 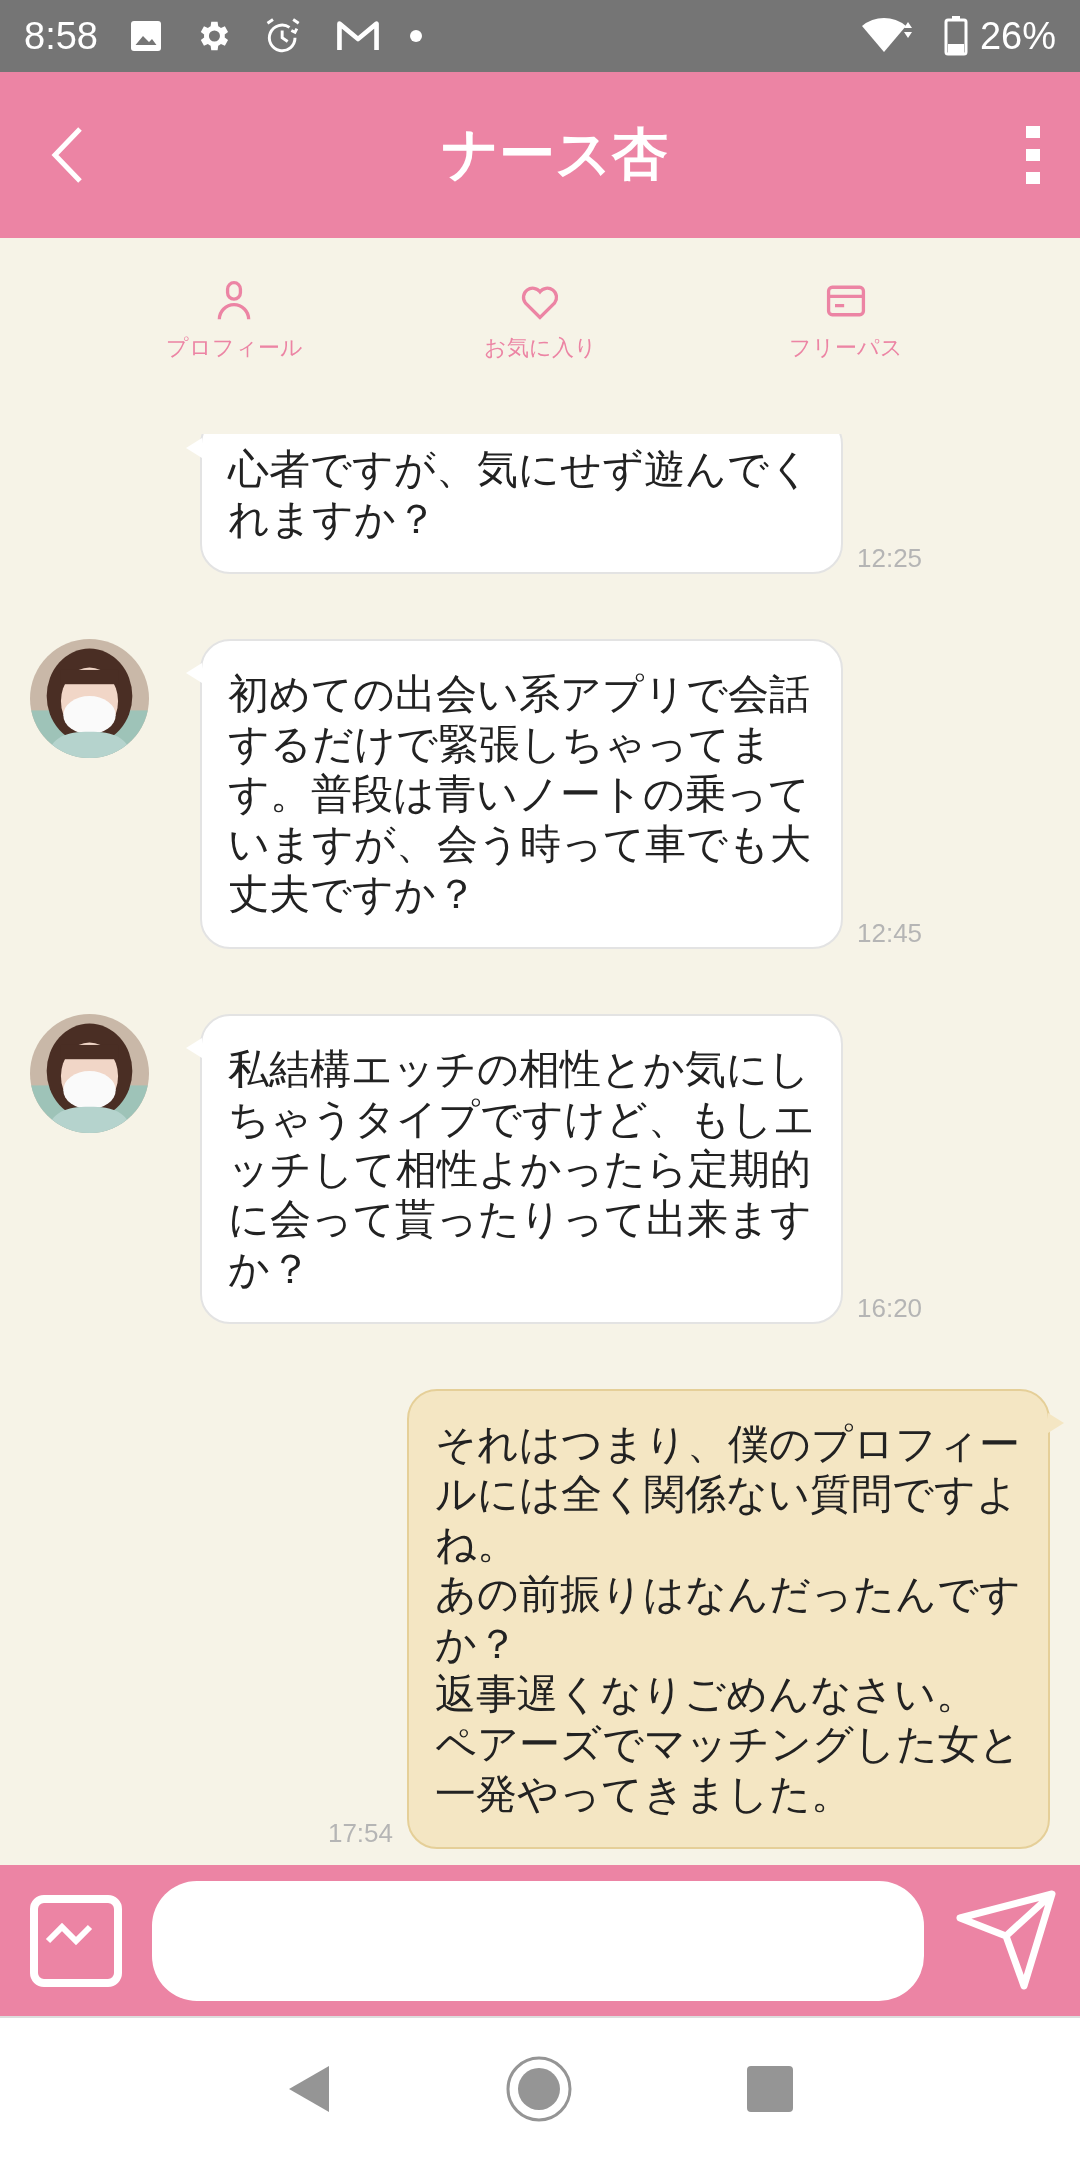 What do you see at coordinates (955, 36) in the screenshot?
I see `battery-icon` at bounding box center [955, 36].